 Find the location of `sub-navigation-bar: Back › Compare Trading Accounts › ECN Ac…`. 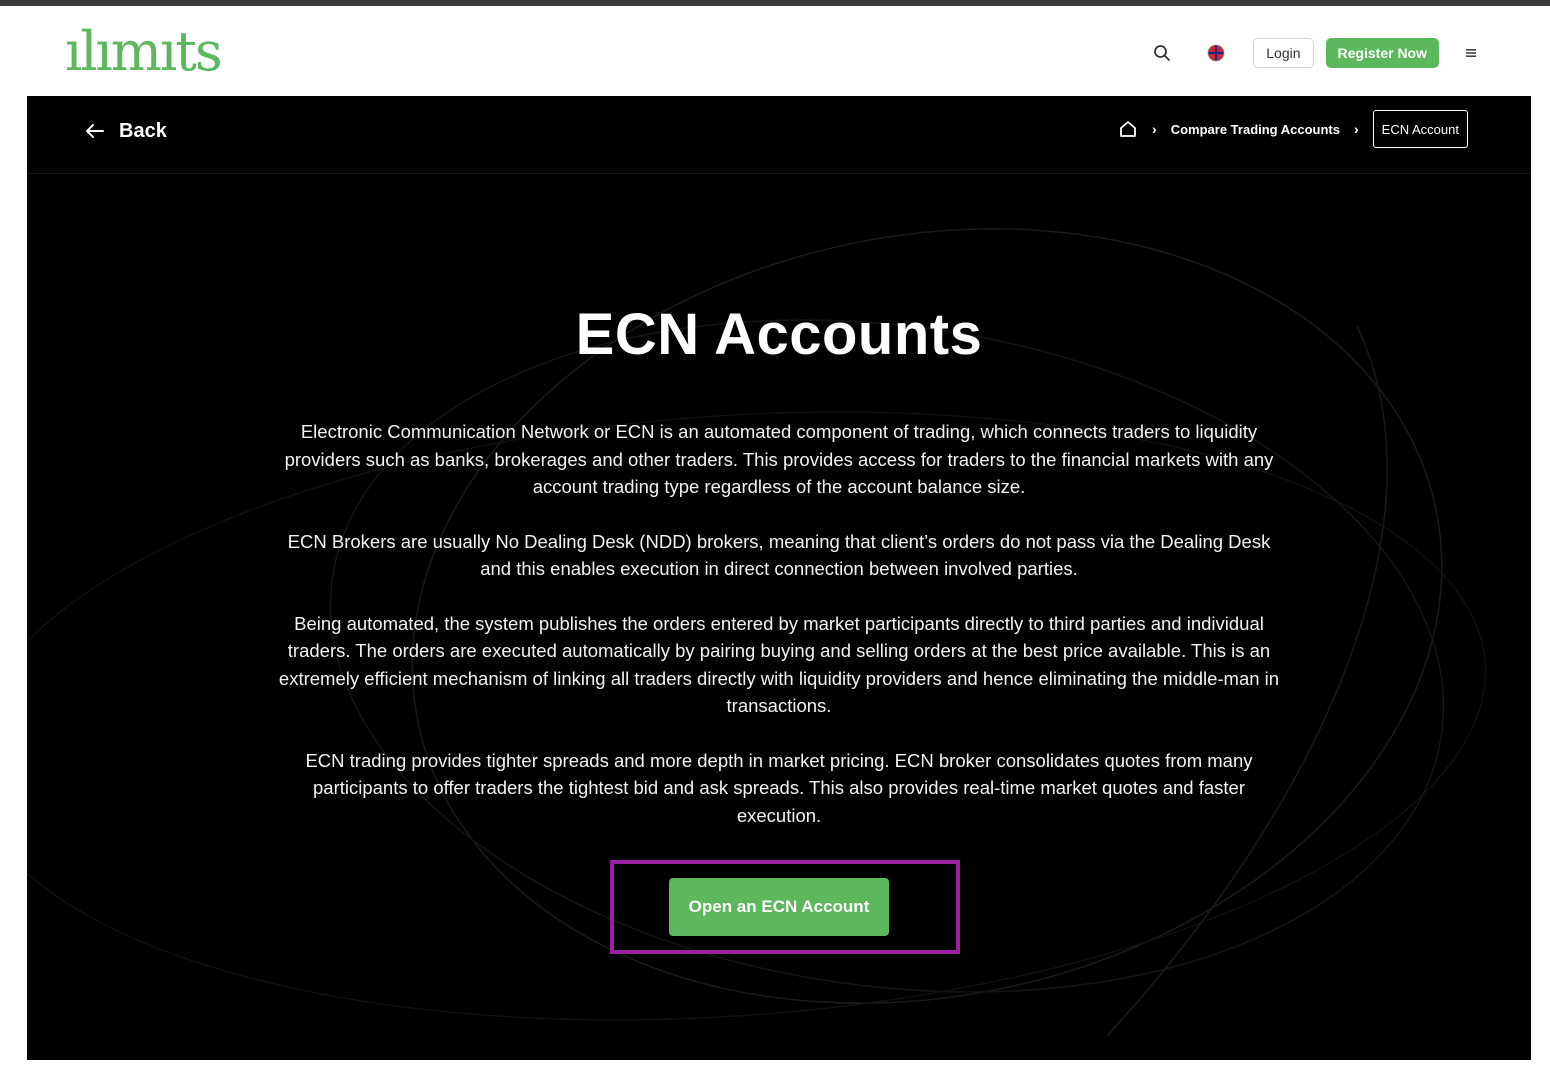

sub-navigation-bar: Back › Compare Trading Accounts › ECN Ac… is located at coordinates (779, 135).